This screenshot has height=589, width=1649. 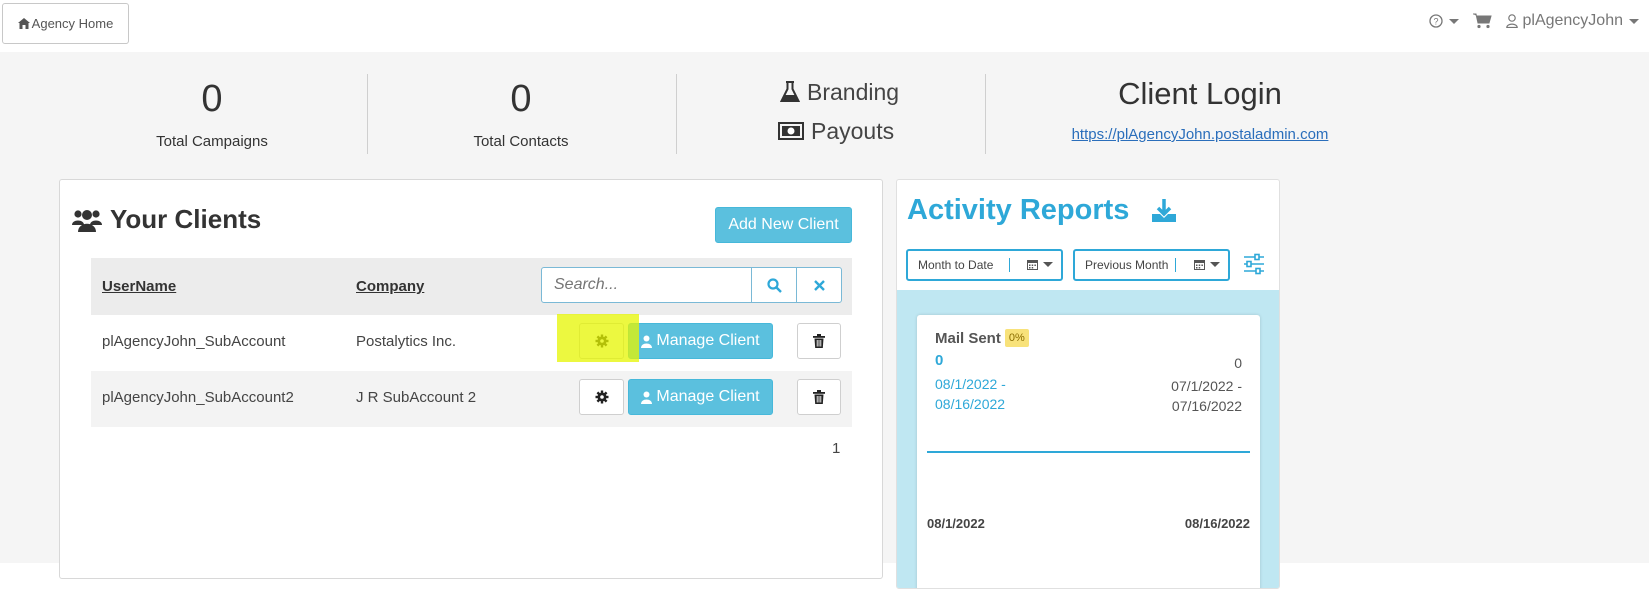 I want to click on clear-search-button, so click(x=819, y=285).